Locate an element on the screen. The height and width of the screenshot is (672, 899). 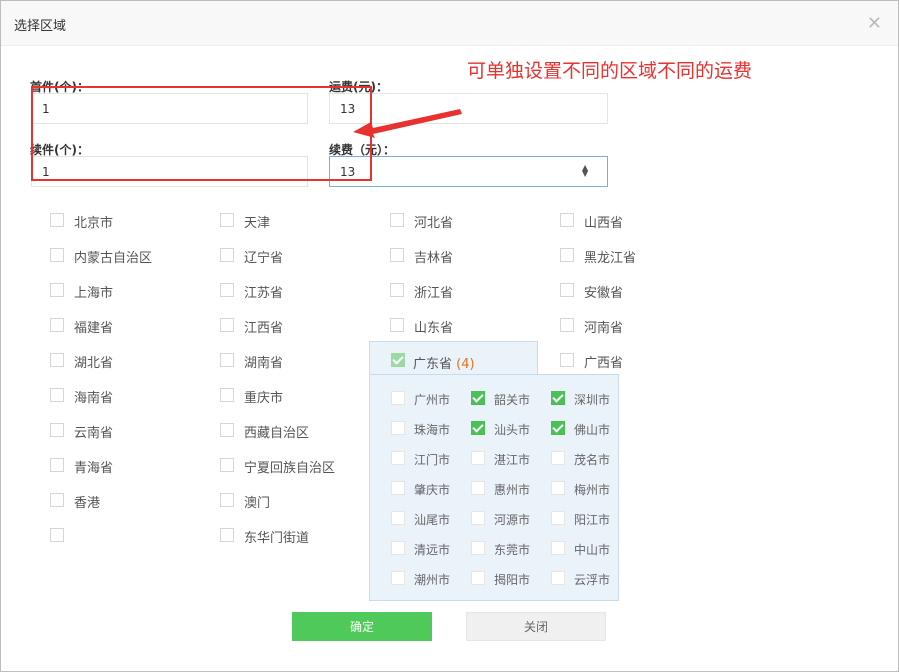
province-label: 内蒙古自治区 is located at coordinates (113, 258).